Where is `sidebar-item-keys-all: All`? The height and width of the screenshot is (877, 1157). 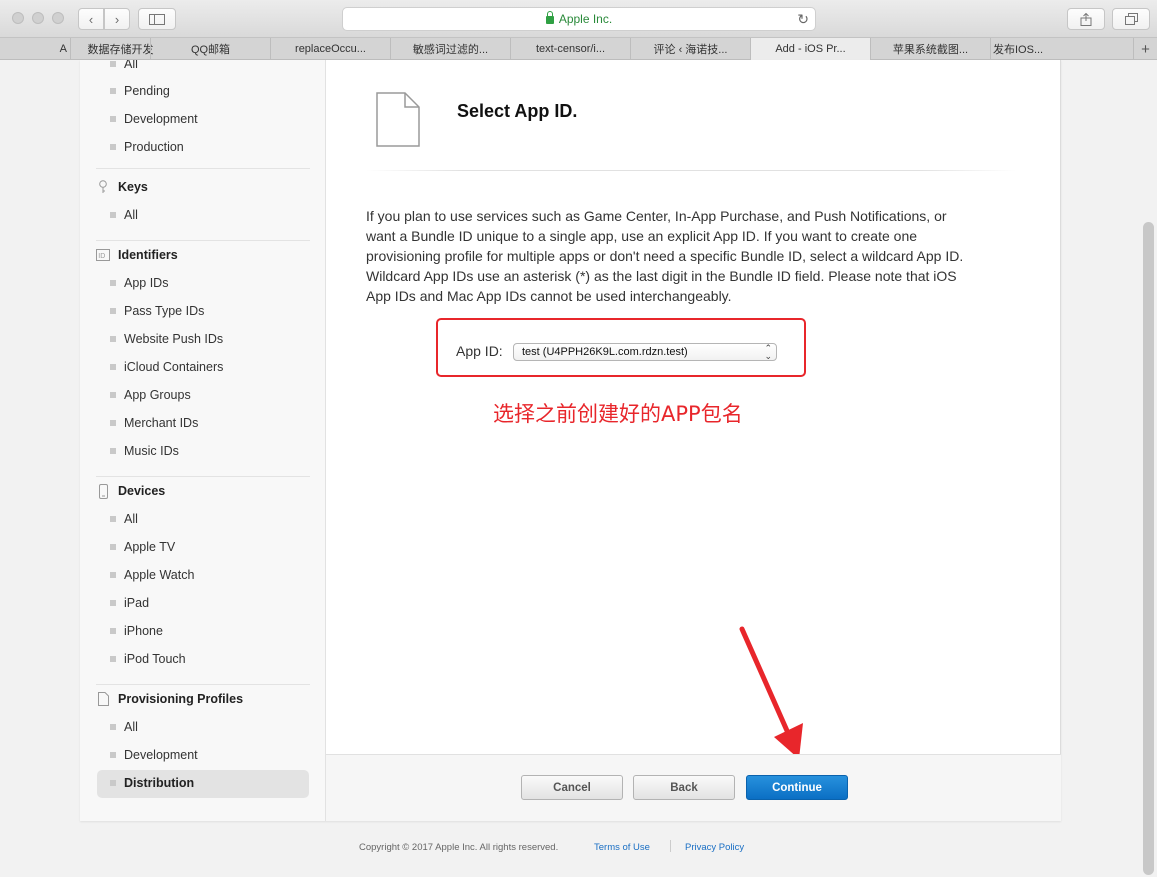
sidebar-item-keys-all: All is located at coordinates (124, 215).